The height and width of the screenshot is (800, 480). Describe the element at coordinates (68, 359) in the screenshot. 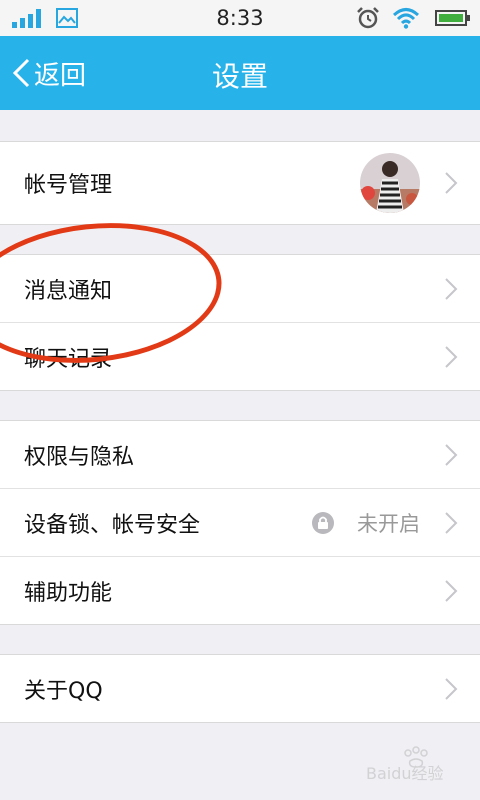

I see `chat-history-label: 聊天记录` at that location.